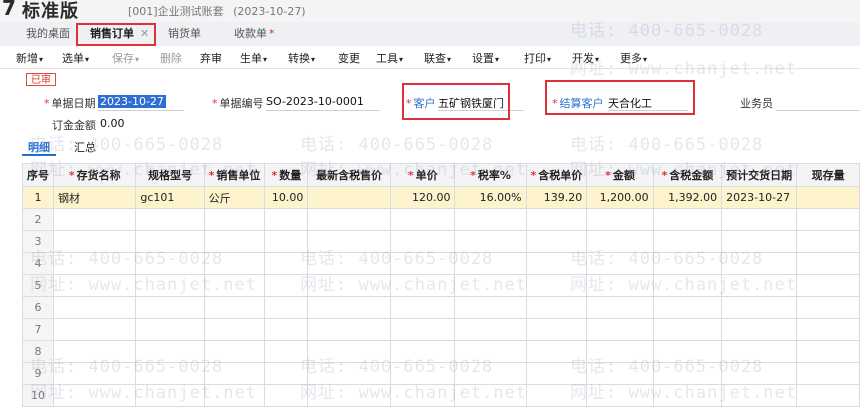  Describe the element at coordinates (29, 58) in the screenshot. I see `new-button: 新增▾` at that location.